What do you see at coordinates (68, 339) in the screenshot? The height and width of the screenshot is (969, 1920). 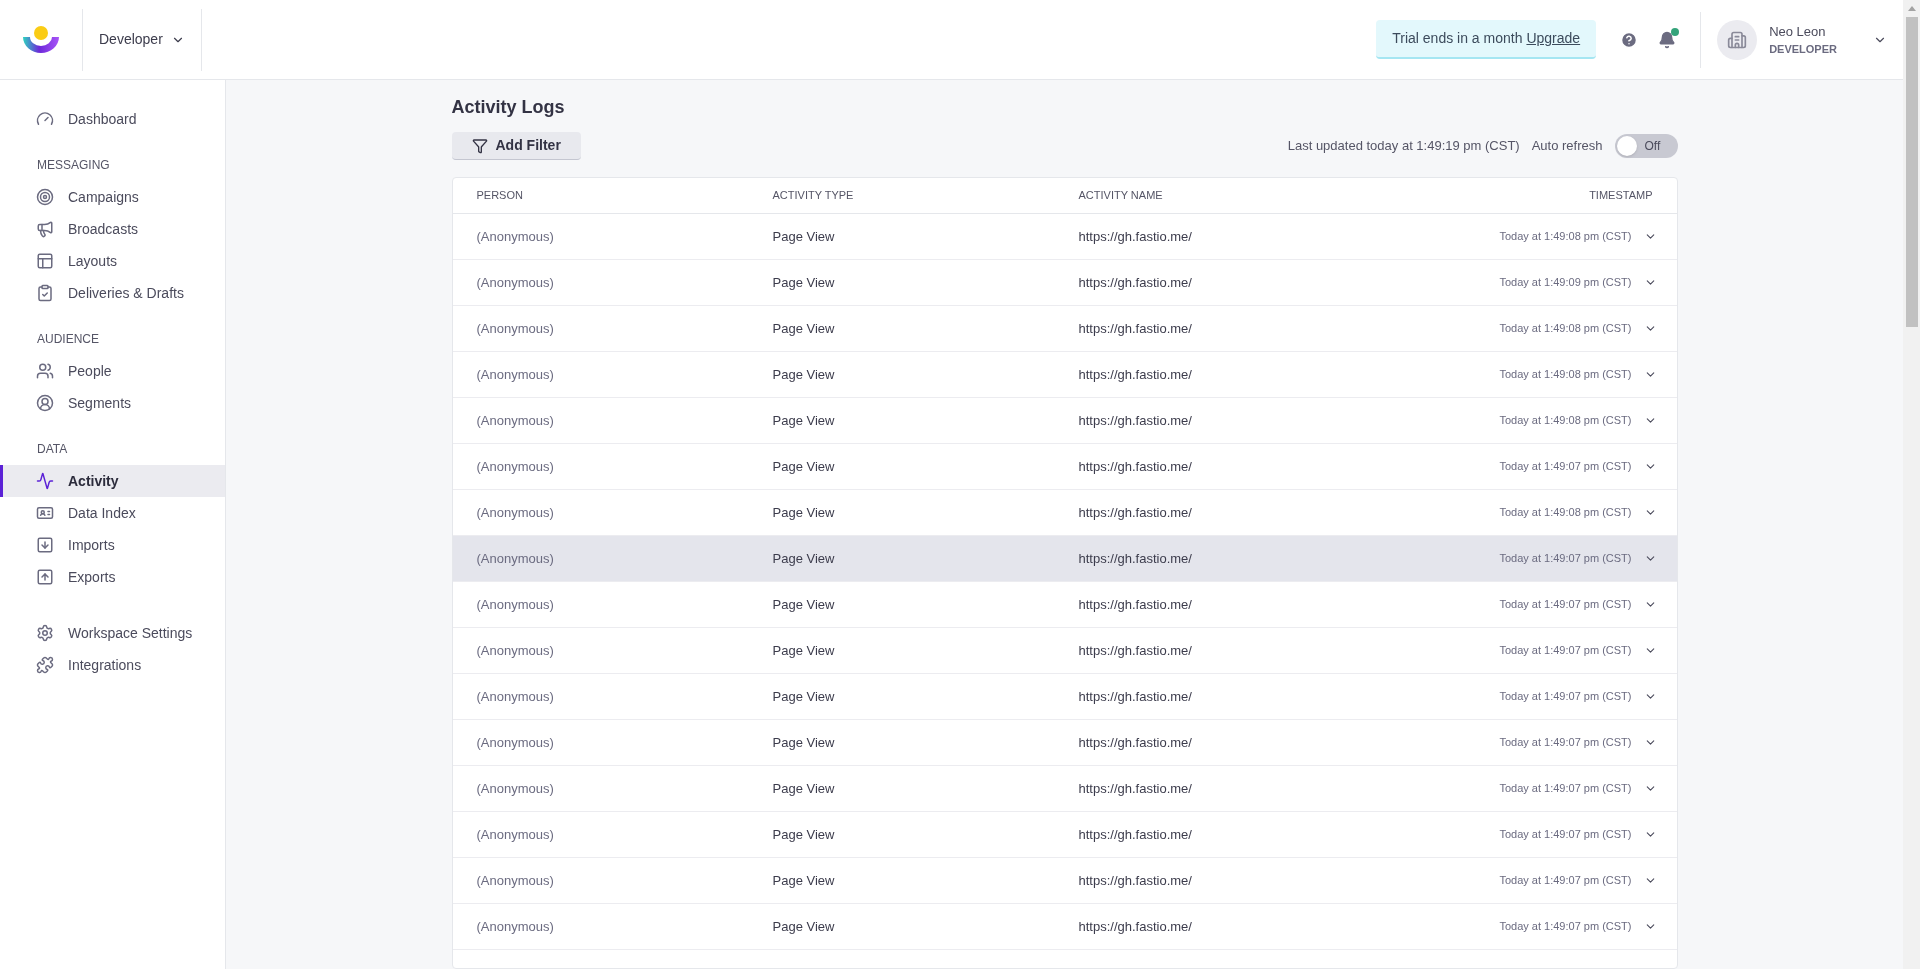 I see `section-heading: AUDIENCE` at bounding box center [68, 339].